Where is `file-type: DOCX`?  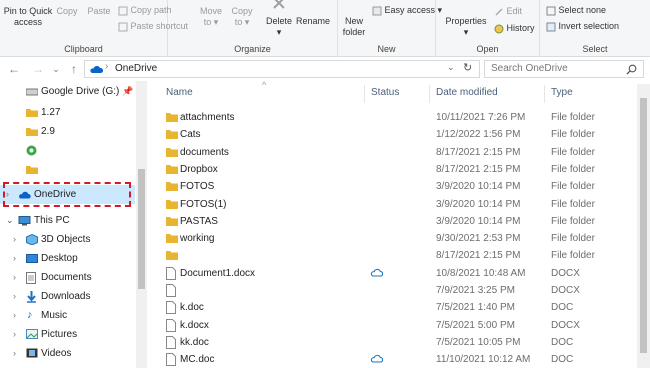
file-type: DOCX is located at coordinates (565, 325).